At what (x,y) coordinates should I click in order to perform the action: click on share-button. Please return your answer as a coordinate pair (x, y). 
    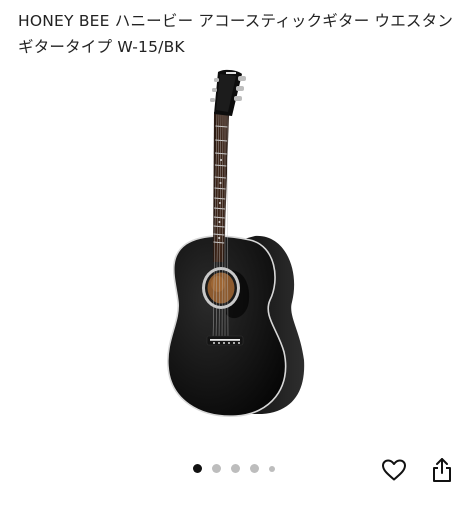
    Looking at the image, I should click on (442, 470).